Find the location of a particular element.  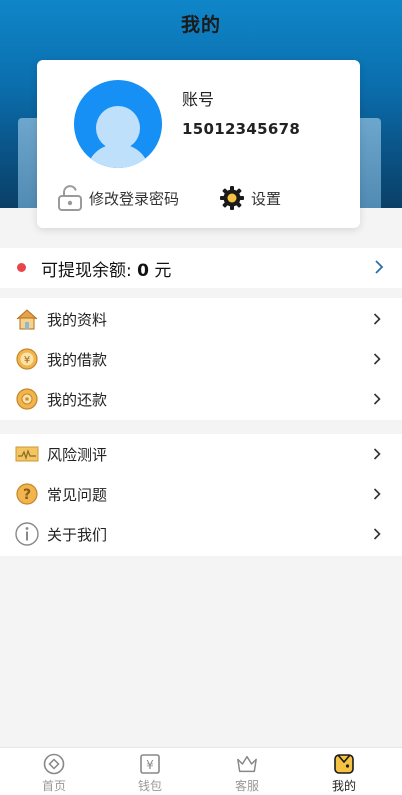

menu-item-label: 我的资料 is located at coordinates (77, 320).